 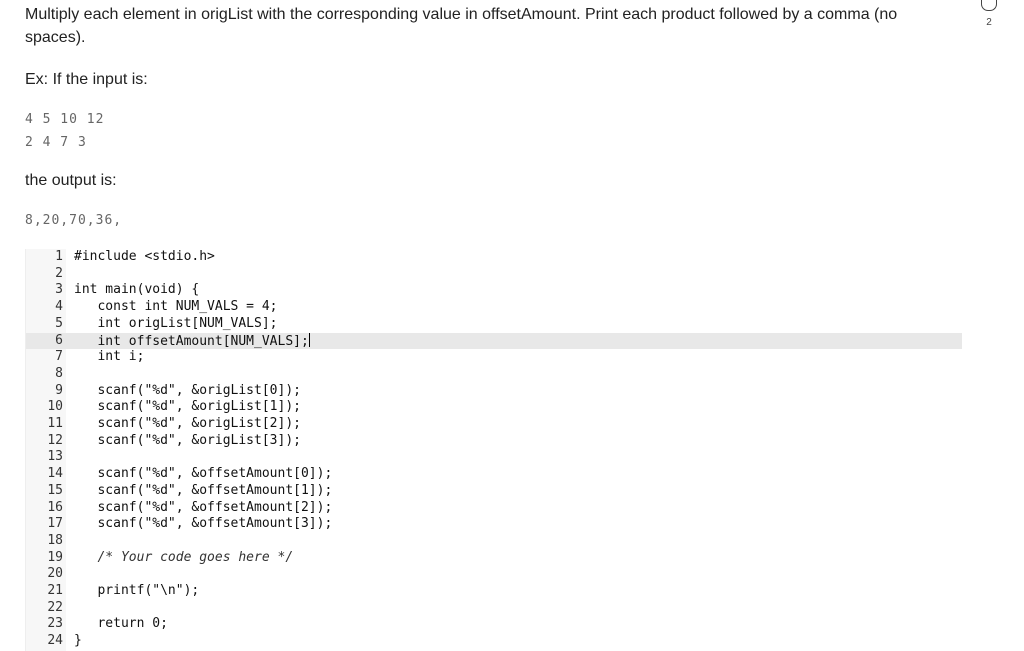 What do you see at coordinates (136, 591) in the screenshot?
I see `code-text: printf("\n");` at bounding box center [136, 591].